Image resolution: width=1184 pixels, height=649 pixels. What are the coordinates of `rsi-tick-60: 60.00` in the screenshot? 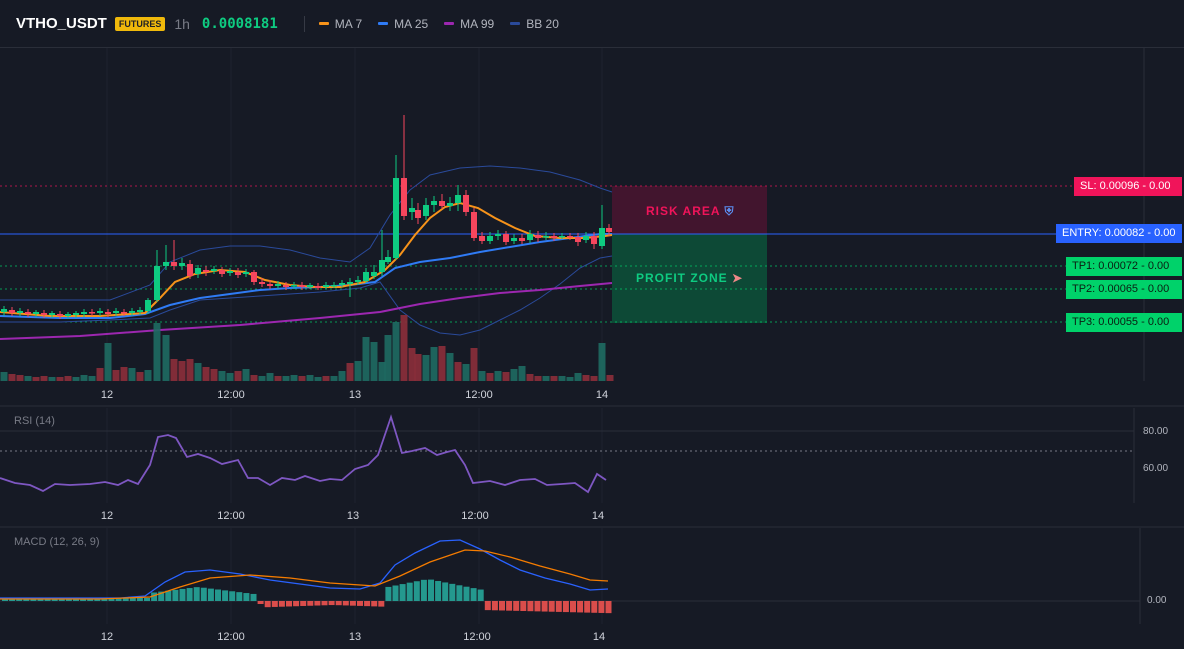 It's located at (1156, 468).